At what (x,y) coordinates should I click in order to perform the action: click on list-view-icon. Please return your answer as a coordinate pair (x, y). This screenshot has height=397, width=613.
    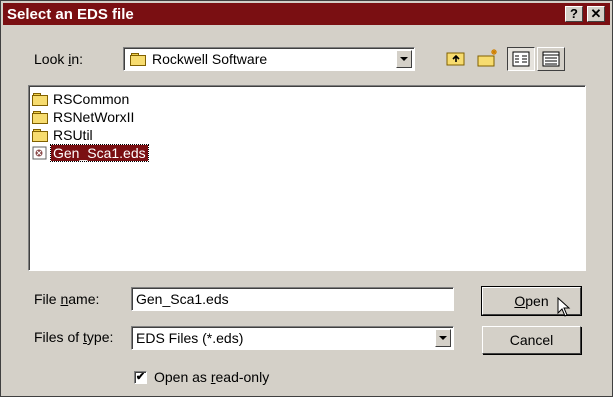
    Looking at the image, I should click on (521, 59).